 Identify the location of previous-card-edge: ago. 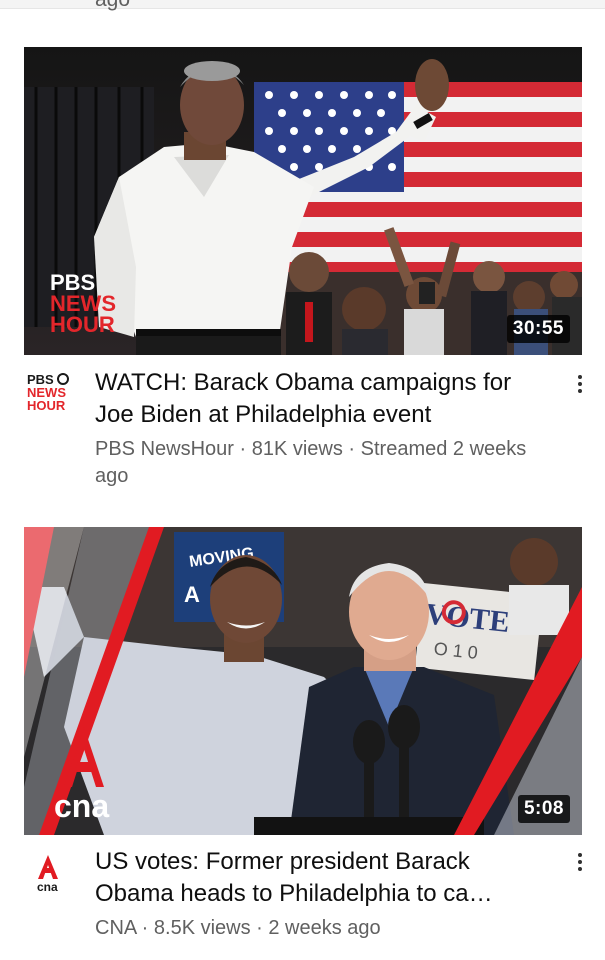
(302, 6).